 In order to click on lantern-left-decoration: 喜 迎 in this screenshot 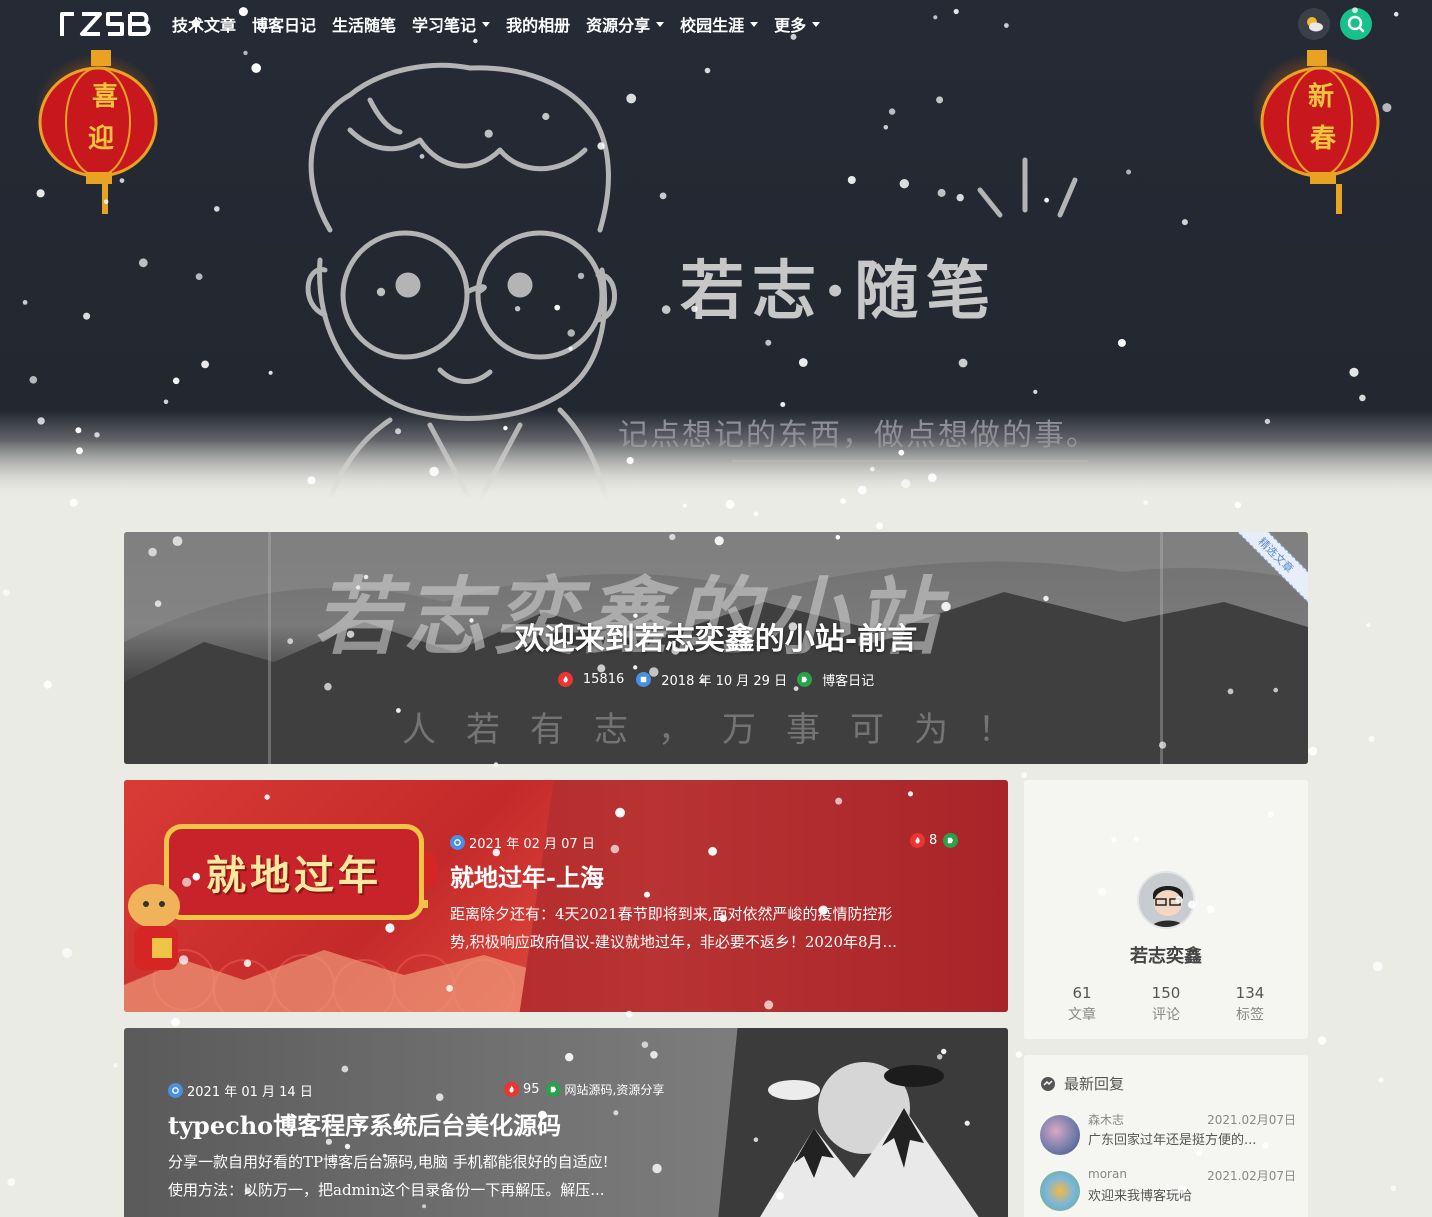, I will do `click(106, 130)`.